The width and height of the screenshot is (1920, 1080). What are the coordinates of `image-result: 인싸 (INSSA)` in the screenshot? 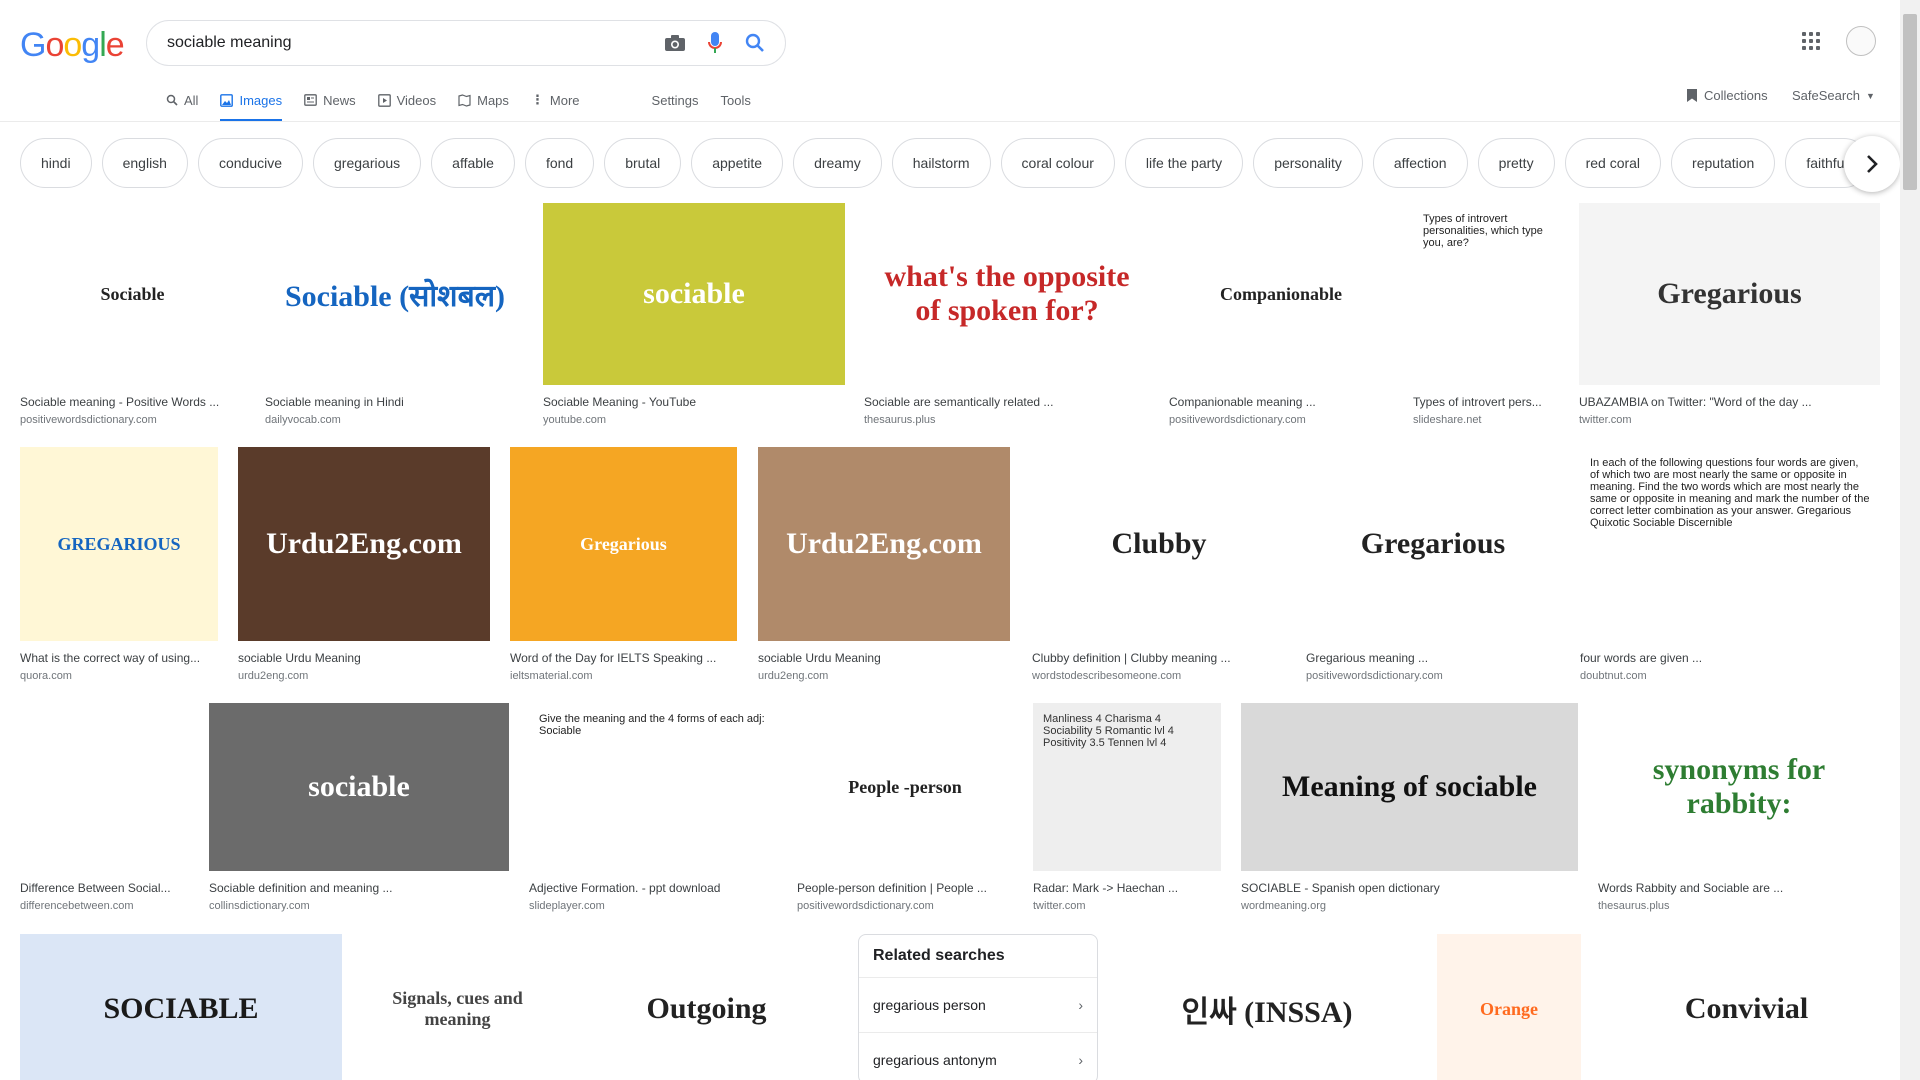 It's located at (1267, 1007).